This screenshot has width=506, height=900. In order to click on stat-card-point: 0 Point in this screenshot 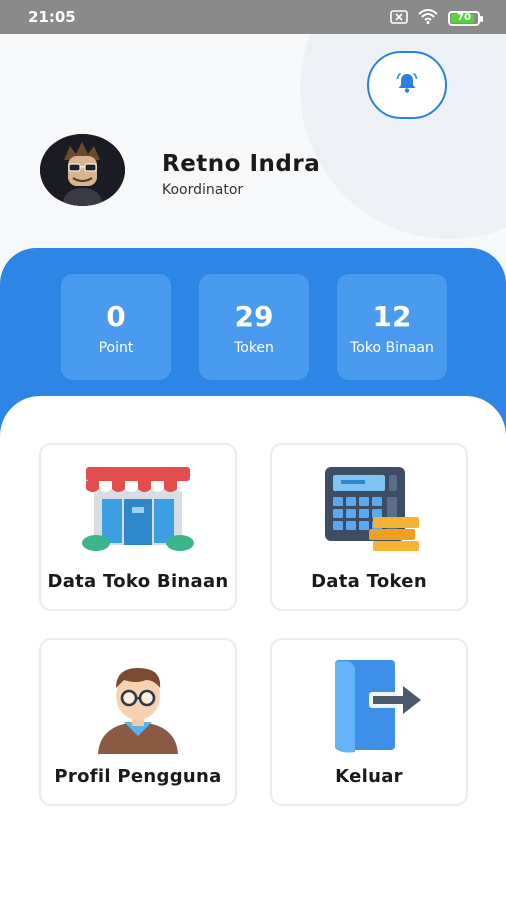, I will do `click(116, 327)`.